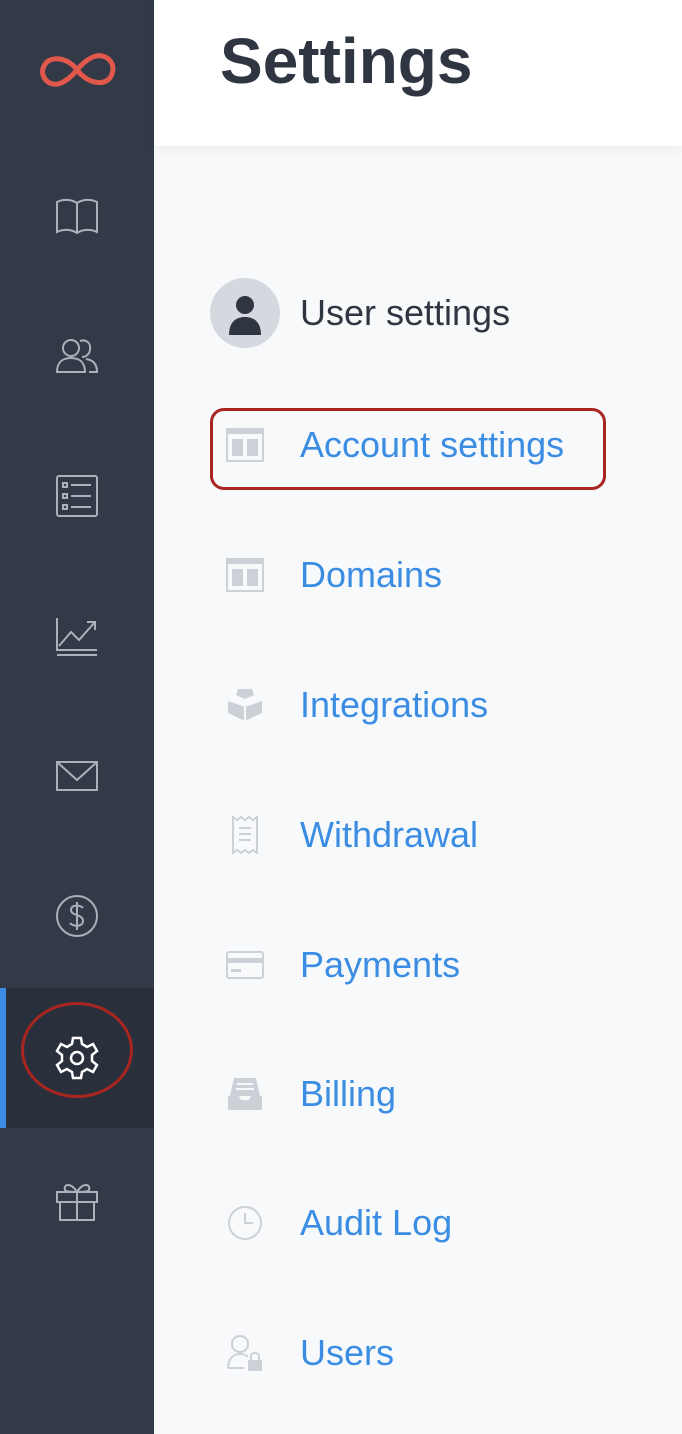 The width and height of the screenshot is (682, 1434). Describe the element at coordinates (245, 705) in the screenshot. I see `cubes-icon` at that location.